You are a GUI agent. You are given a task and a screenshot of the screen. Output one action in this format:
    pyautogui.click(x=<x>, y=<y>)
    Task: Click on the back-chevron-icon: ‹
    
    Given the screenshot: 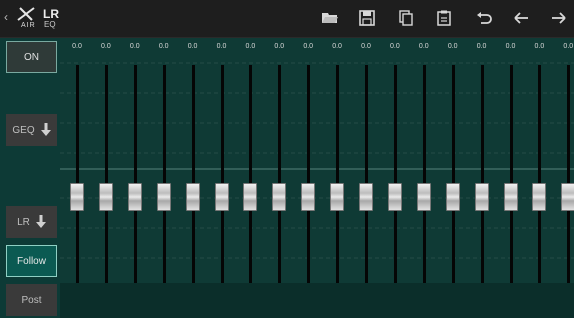 What is the action you would take?
    pyautogui.click(x=6, y=17)
    